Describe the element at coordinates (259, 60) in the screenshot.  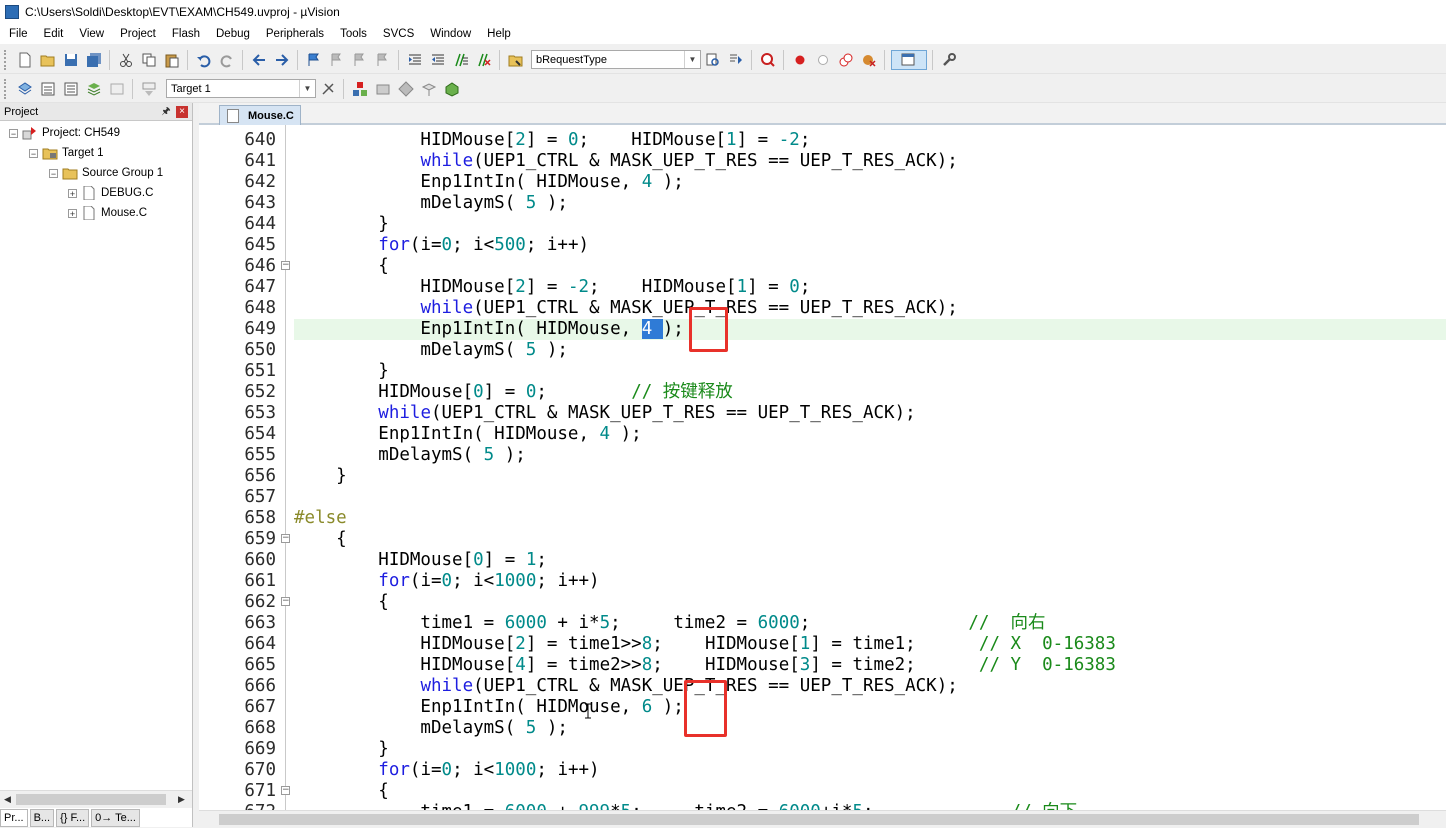
I see `nav-back-icon` at that location.